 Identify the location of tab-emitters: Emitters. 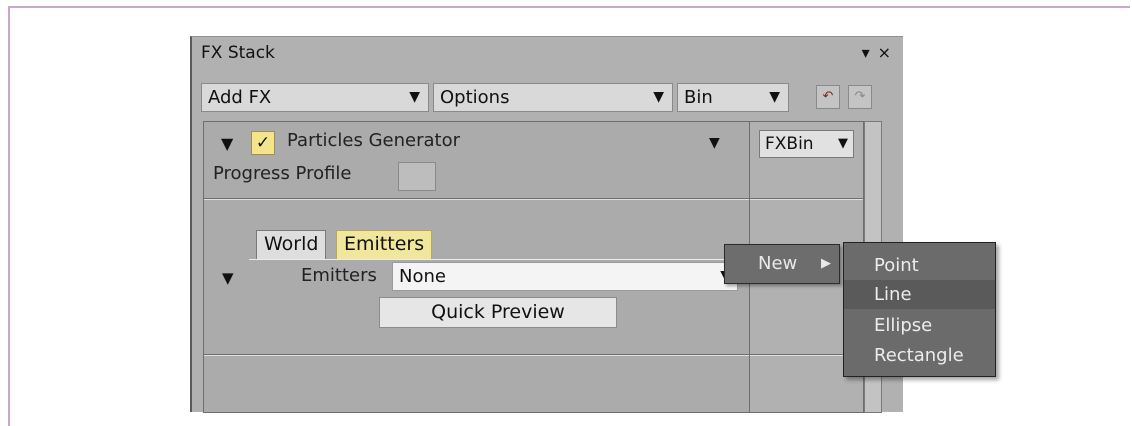
(384, 244).